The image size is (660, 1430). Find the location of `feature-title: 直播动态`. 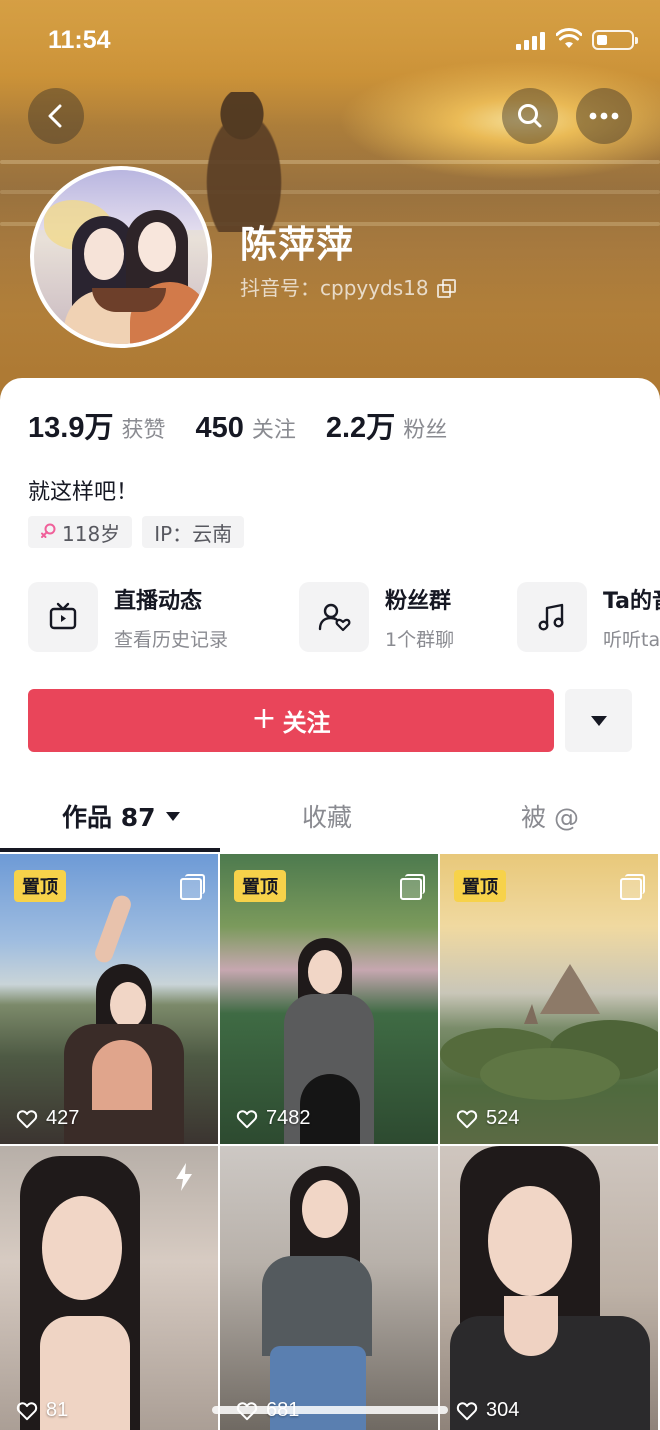

feature-title: 直播动态 is located at coordinates (158, 601).